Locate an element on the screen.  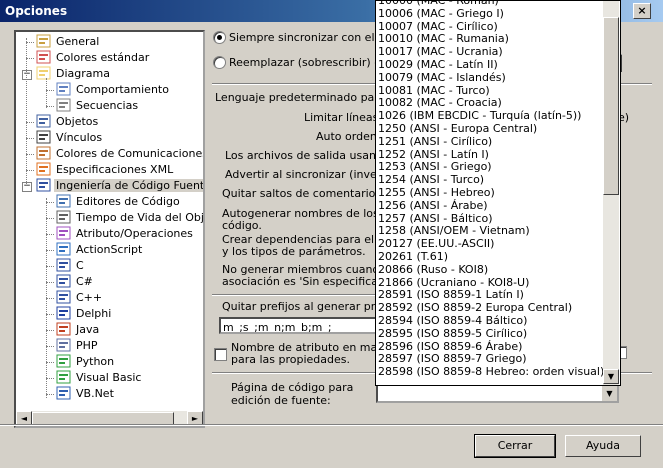
separator is located at coordinates (294, 295).